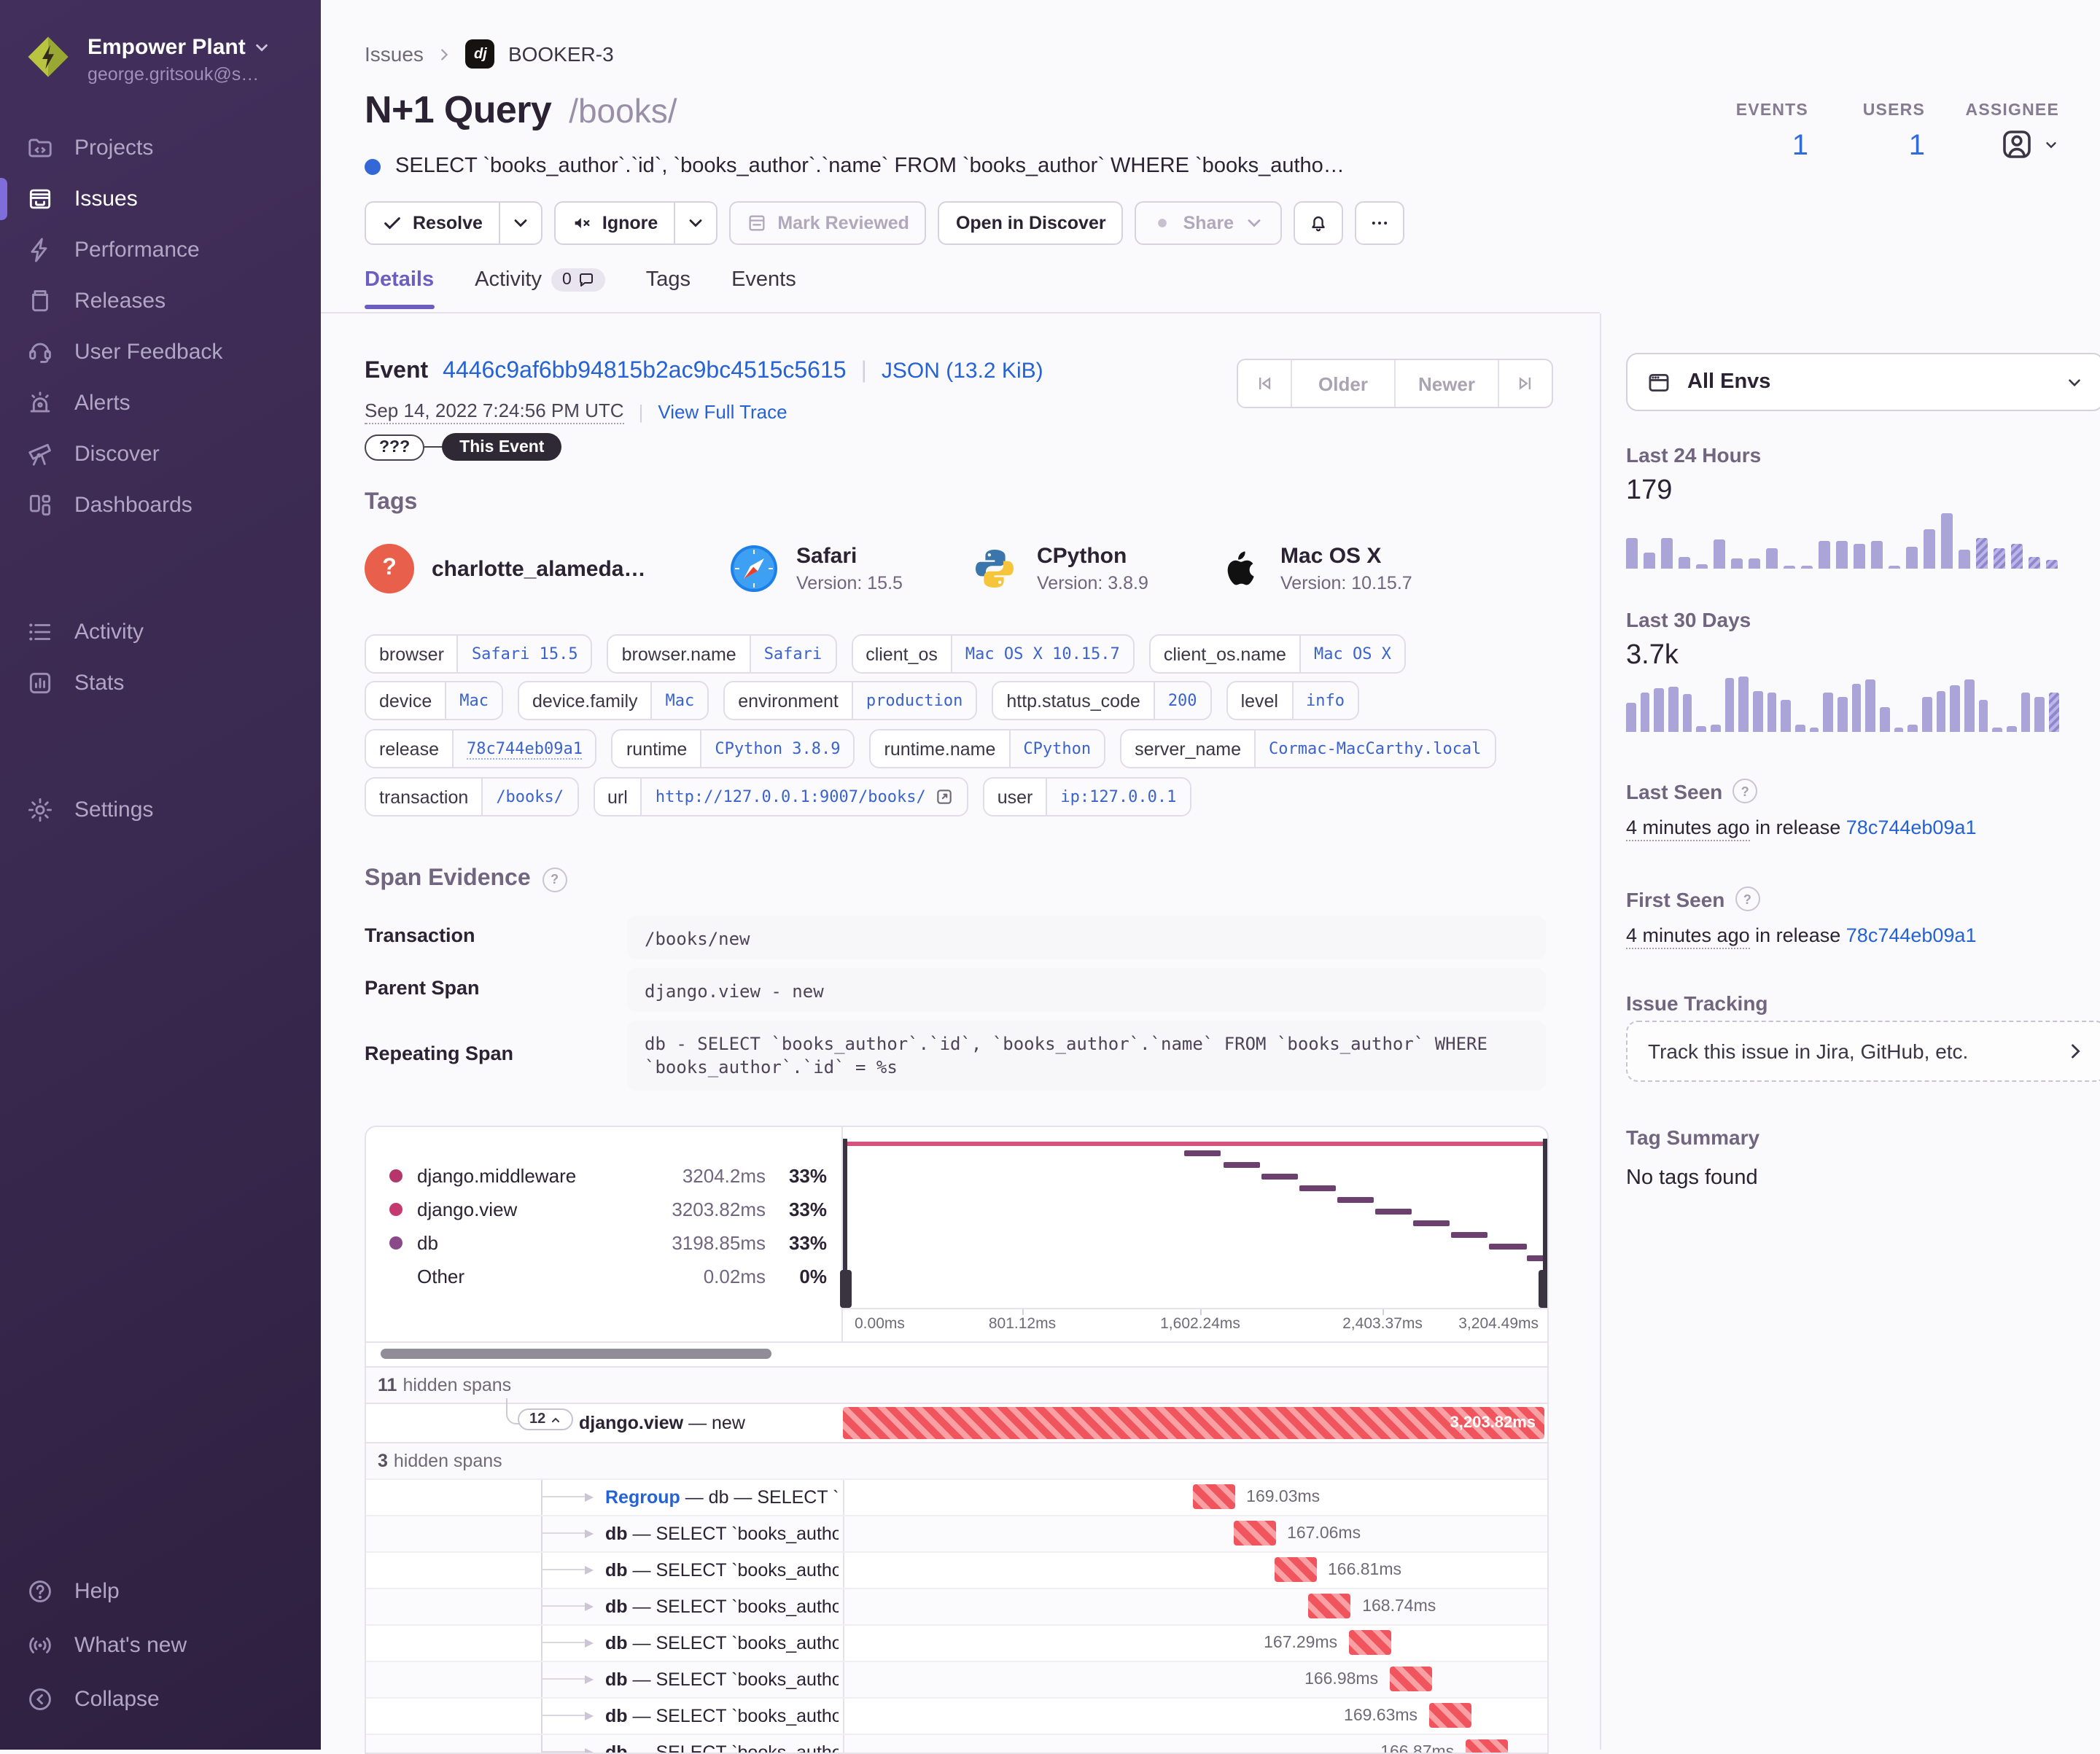 This screenshot has height=1754, width=2100. I want to click on sidebar-item-issues: Issues, so click(160, 199).